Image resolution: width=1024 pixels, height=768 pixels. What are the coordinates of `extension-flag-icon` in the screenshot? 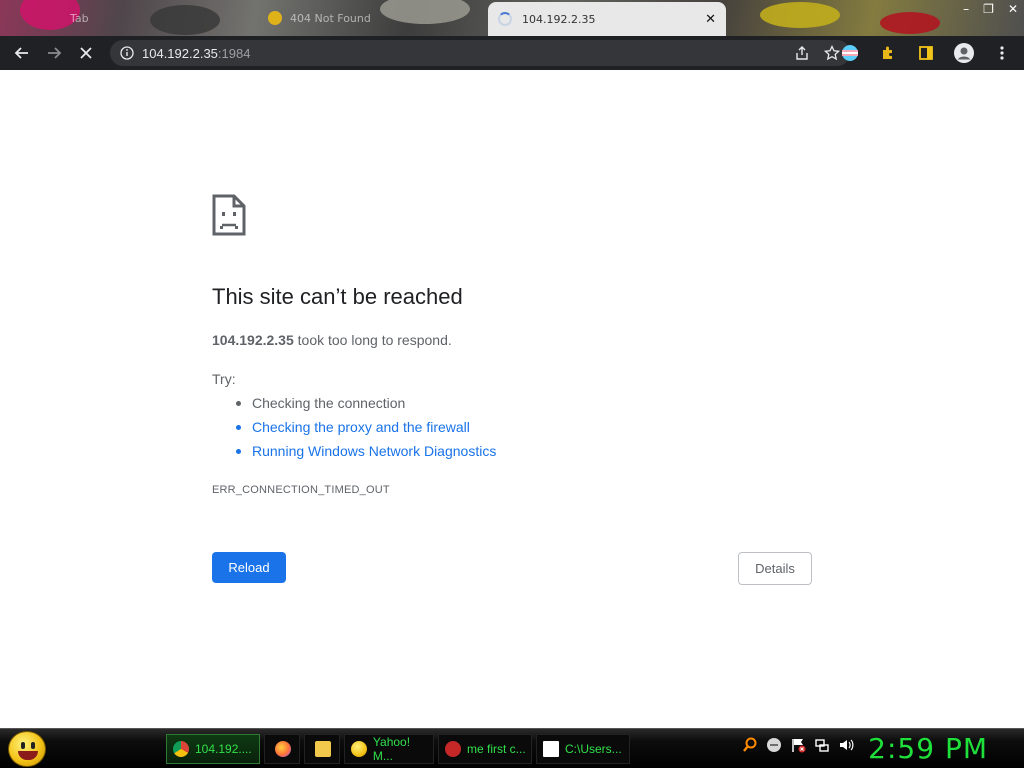 It's located at (850, 53).